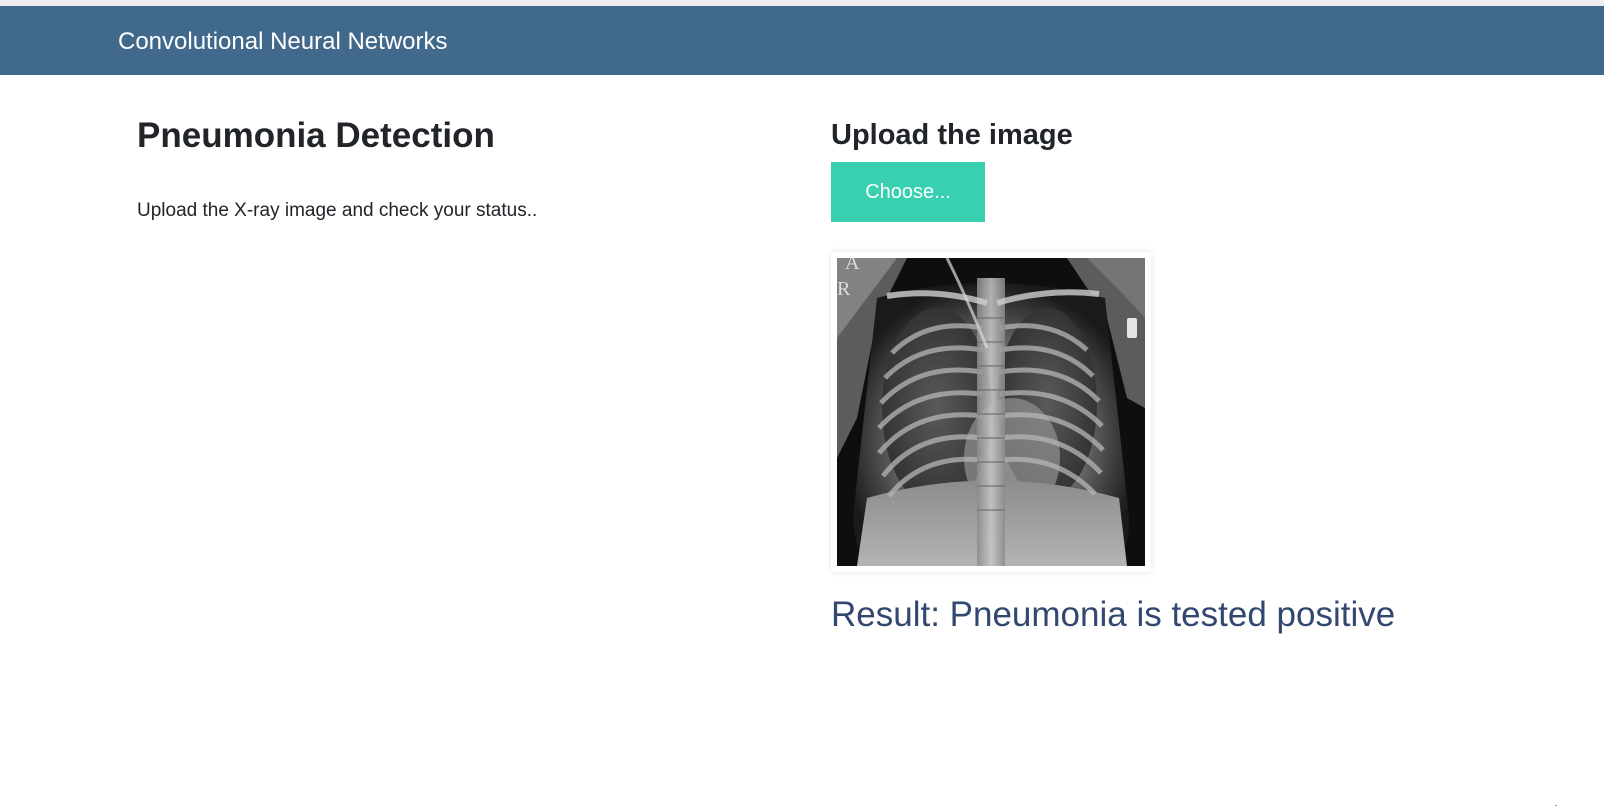 Image resolution: width=1604 pixels, height=808 pixels. Describe the element at coordinates (952, 135) in the screenshot. I see `upload-heading: Upload the image` at that location.